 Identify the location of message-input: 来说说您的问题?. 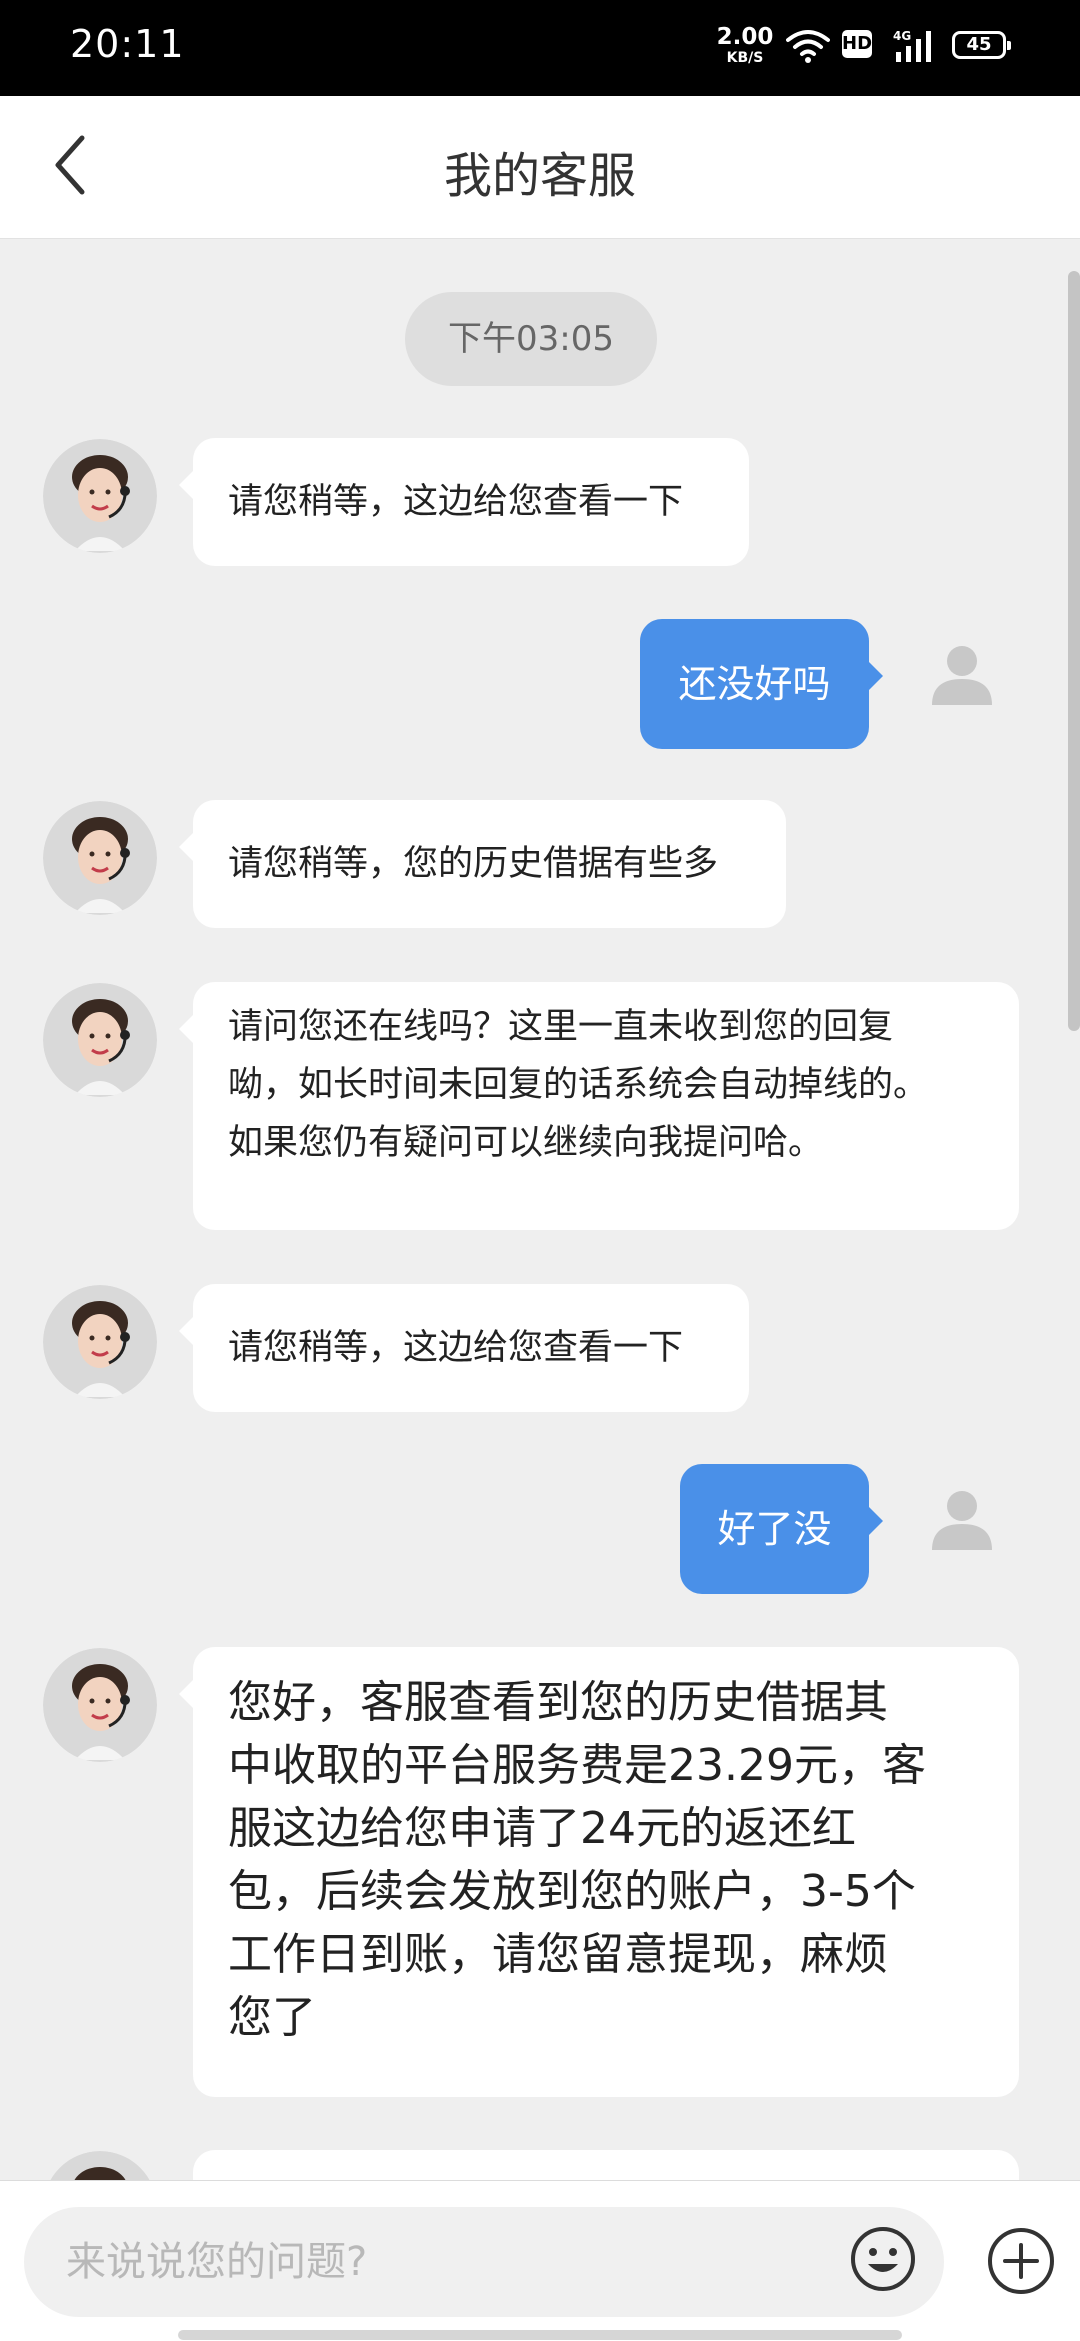
(484, 2262).